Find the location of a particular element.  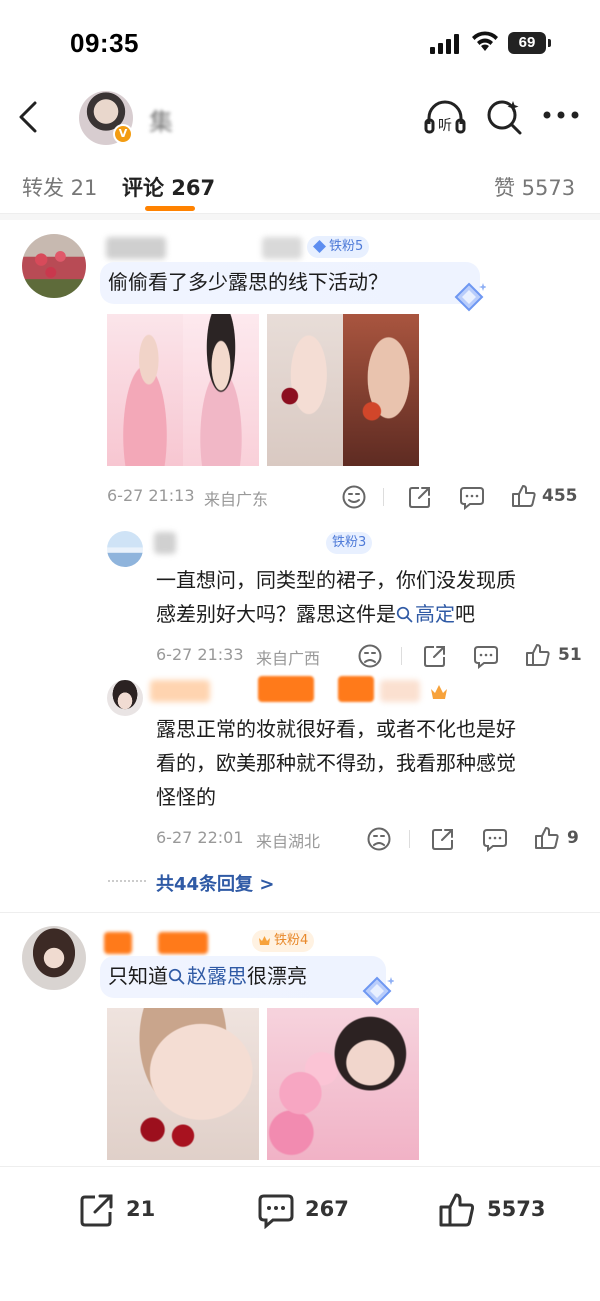

emoji-reaction-icon is located at coordinates (354, 497).